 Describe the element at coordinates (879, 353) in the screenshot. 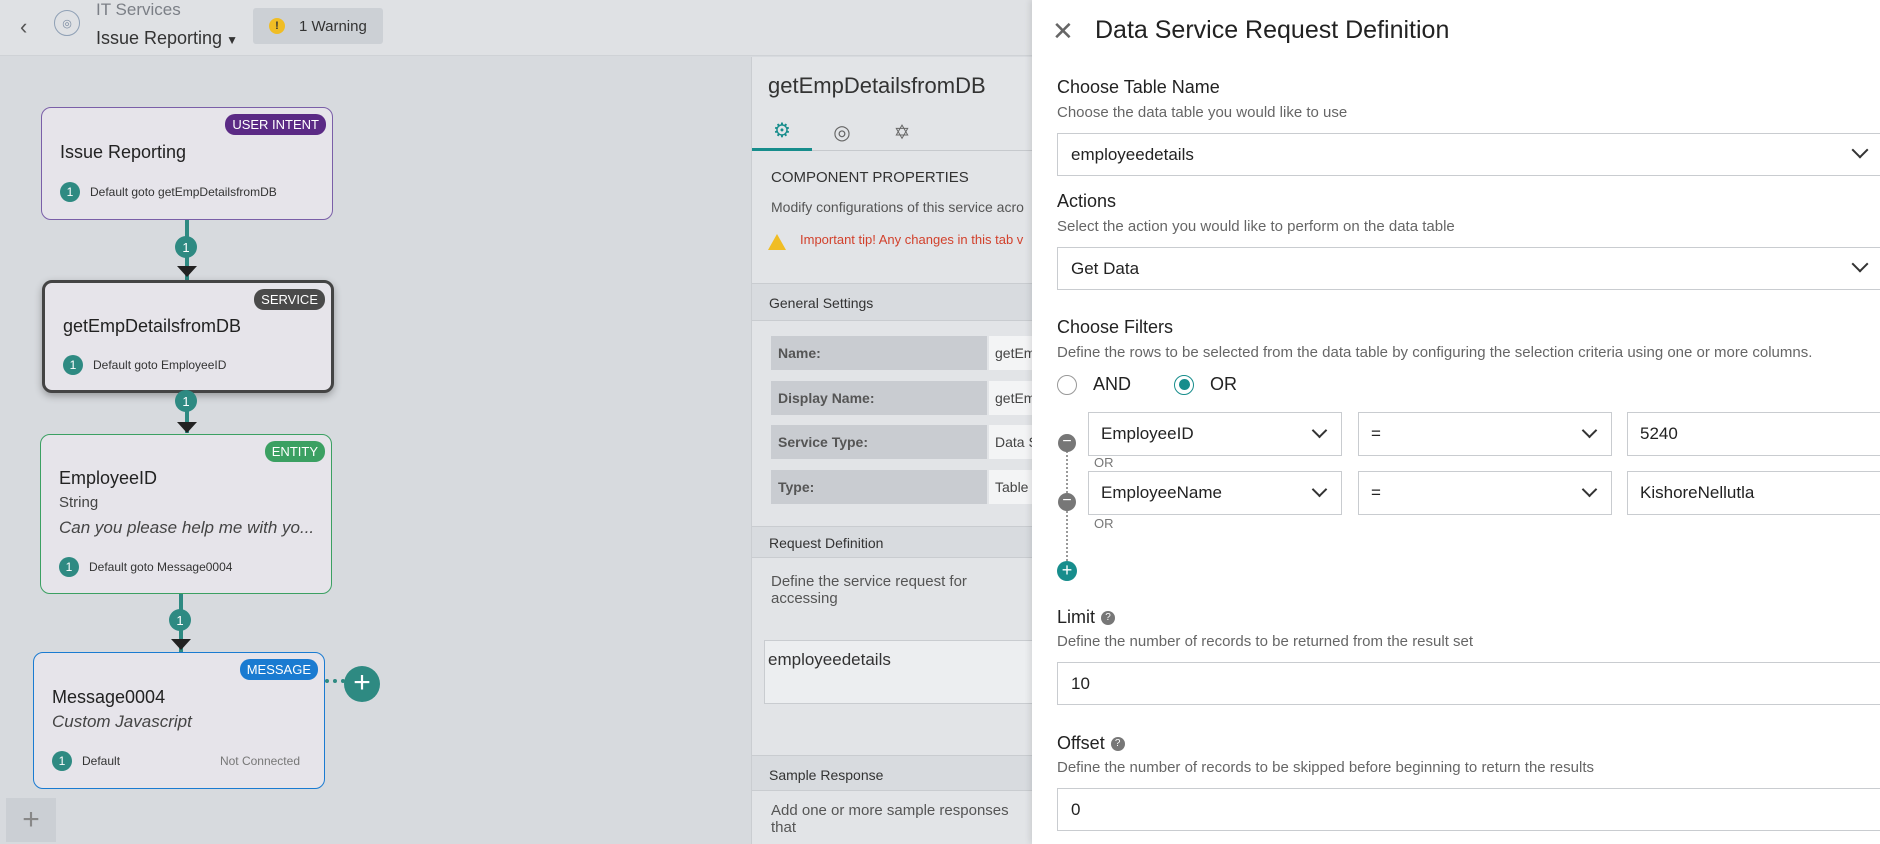

I see `property-label: Name:` at that location.